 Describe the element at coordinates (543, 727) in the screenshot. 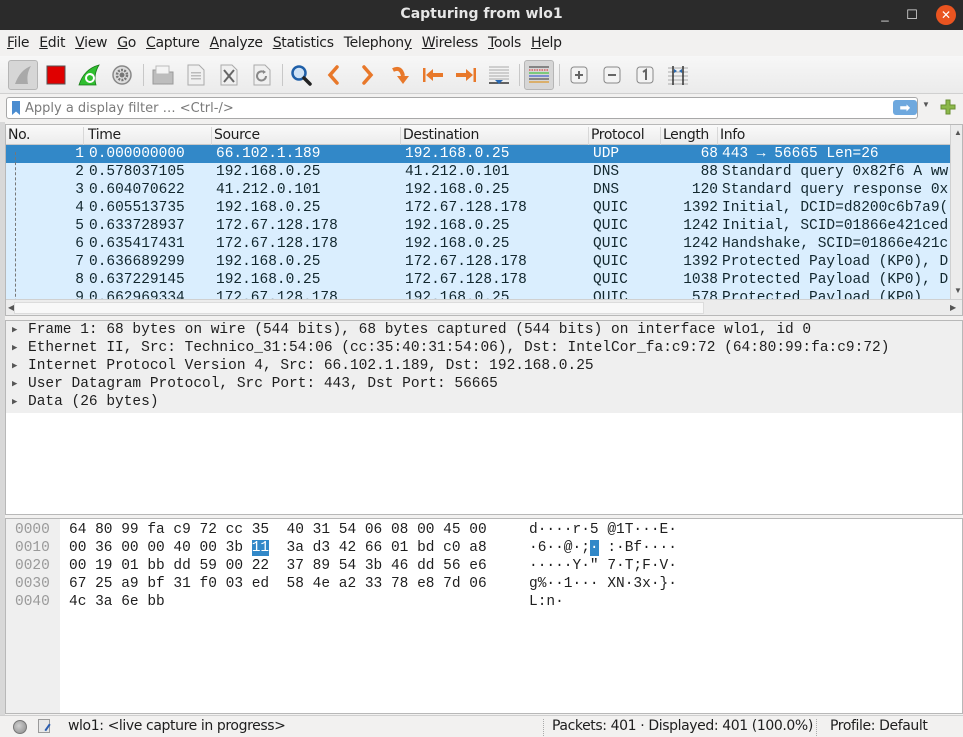

I see `status-separator` at that location.